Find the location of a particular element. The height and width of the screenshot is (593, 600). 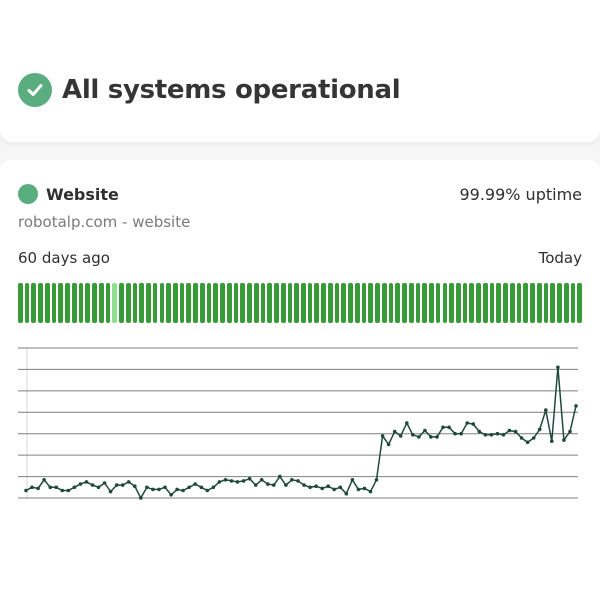

uptime-value: 99.99% uptime is located at coordinates (520, 194).